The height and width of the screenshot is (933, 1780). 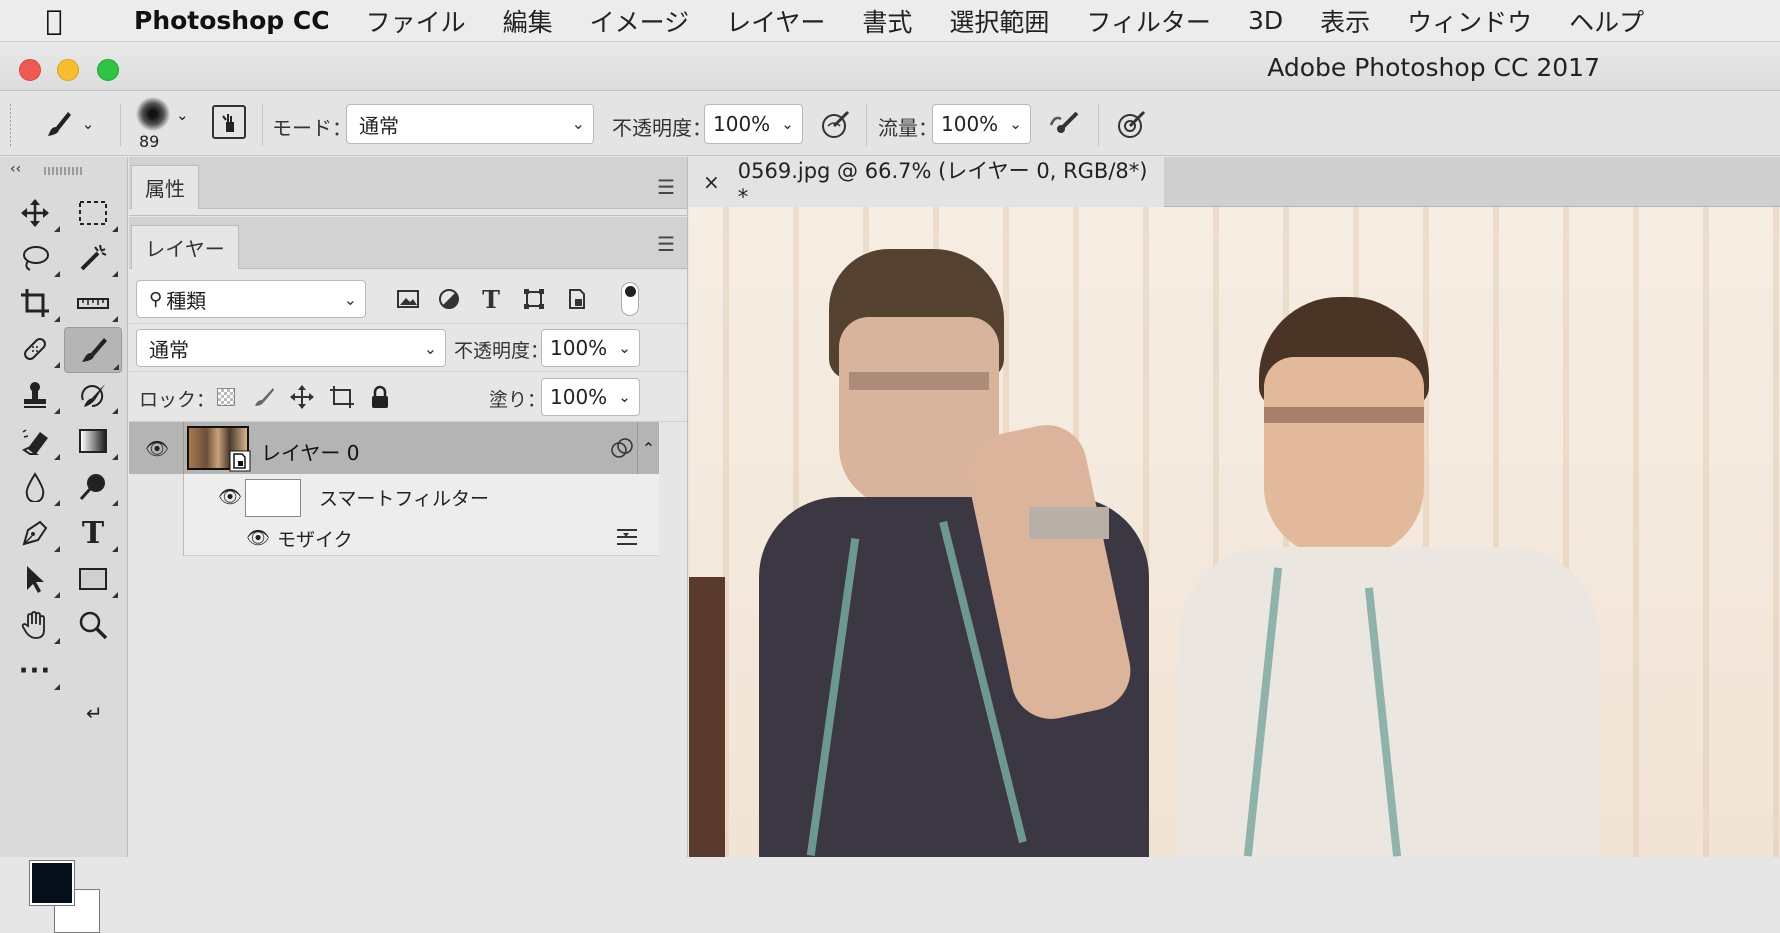 I want to click on menu-window: ウィンドウ, so click(x=1469, y=21).